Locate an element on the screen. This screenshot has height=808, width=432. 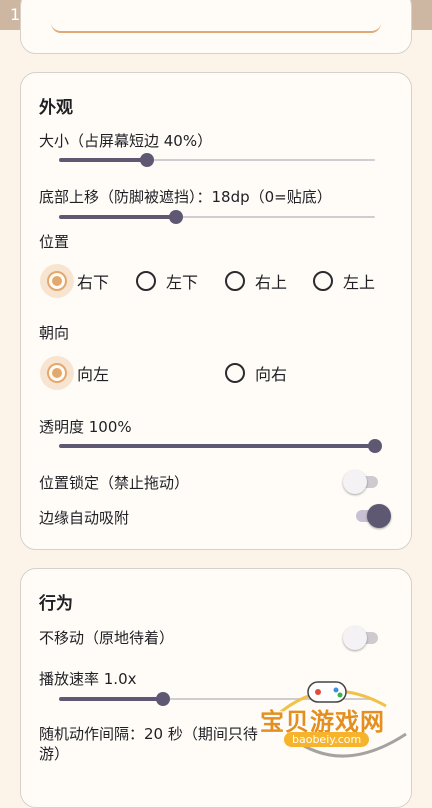
watermark-logo: 宝贝游戏网 baobeiy.com is located at coordinates (344, 722).